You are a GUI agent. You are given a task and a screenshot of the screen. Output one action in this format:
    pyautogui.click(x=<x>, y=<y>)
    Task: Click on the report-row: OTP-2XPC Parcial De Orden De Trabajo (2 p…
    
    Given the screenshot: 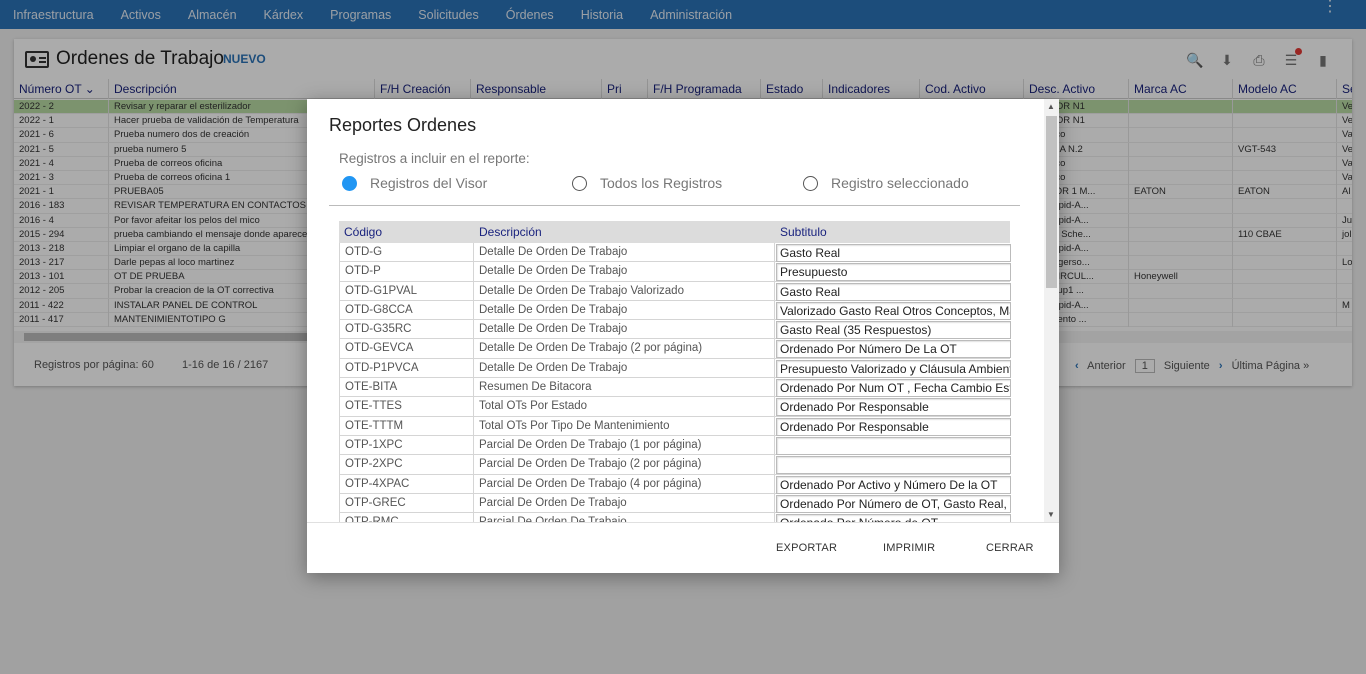 What is the action you would take?
    pyautogui.click(x=675, y=465)
    